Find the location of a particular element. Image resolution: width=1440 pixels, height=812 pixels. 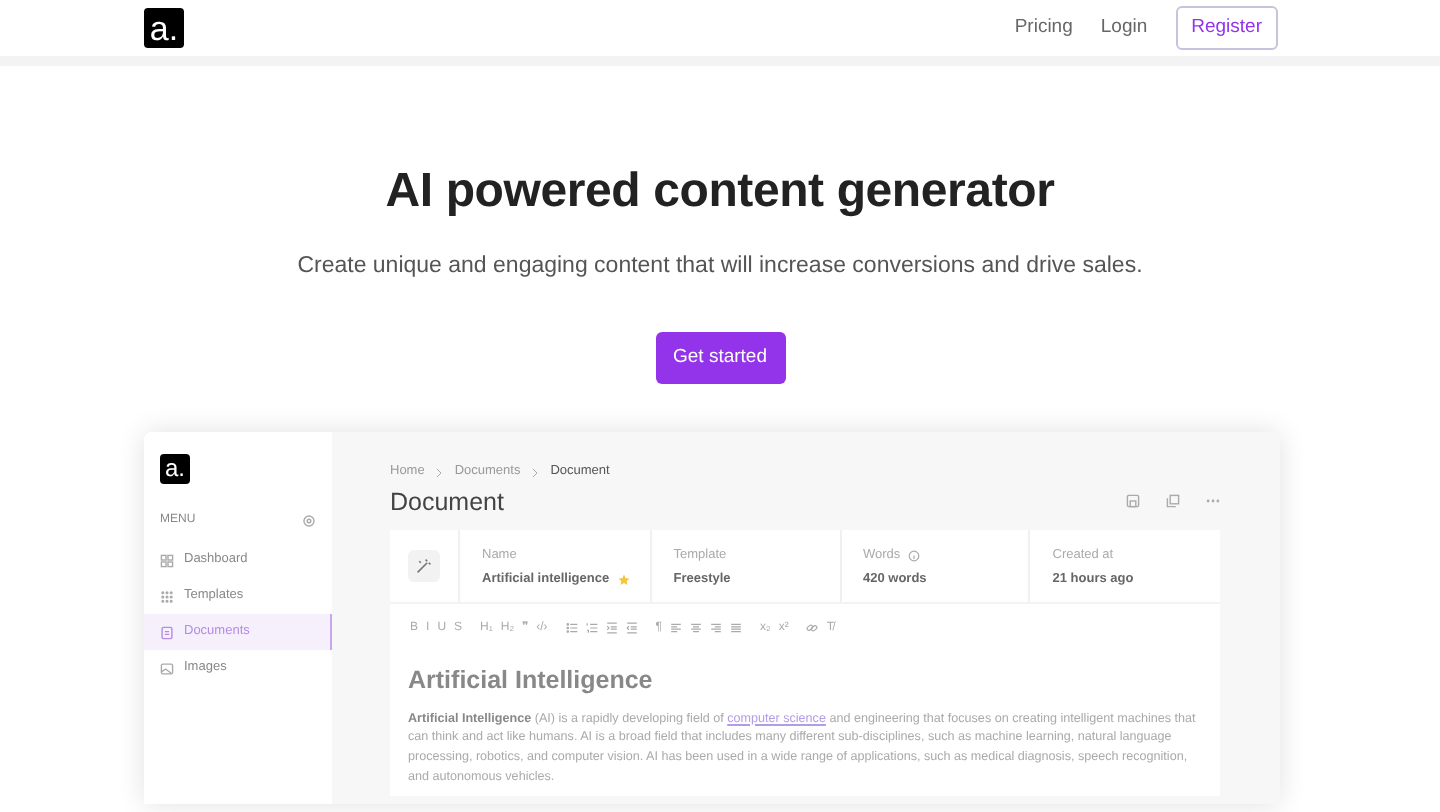

star-icon is located at coordinates (623, 579).